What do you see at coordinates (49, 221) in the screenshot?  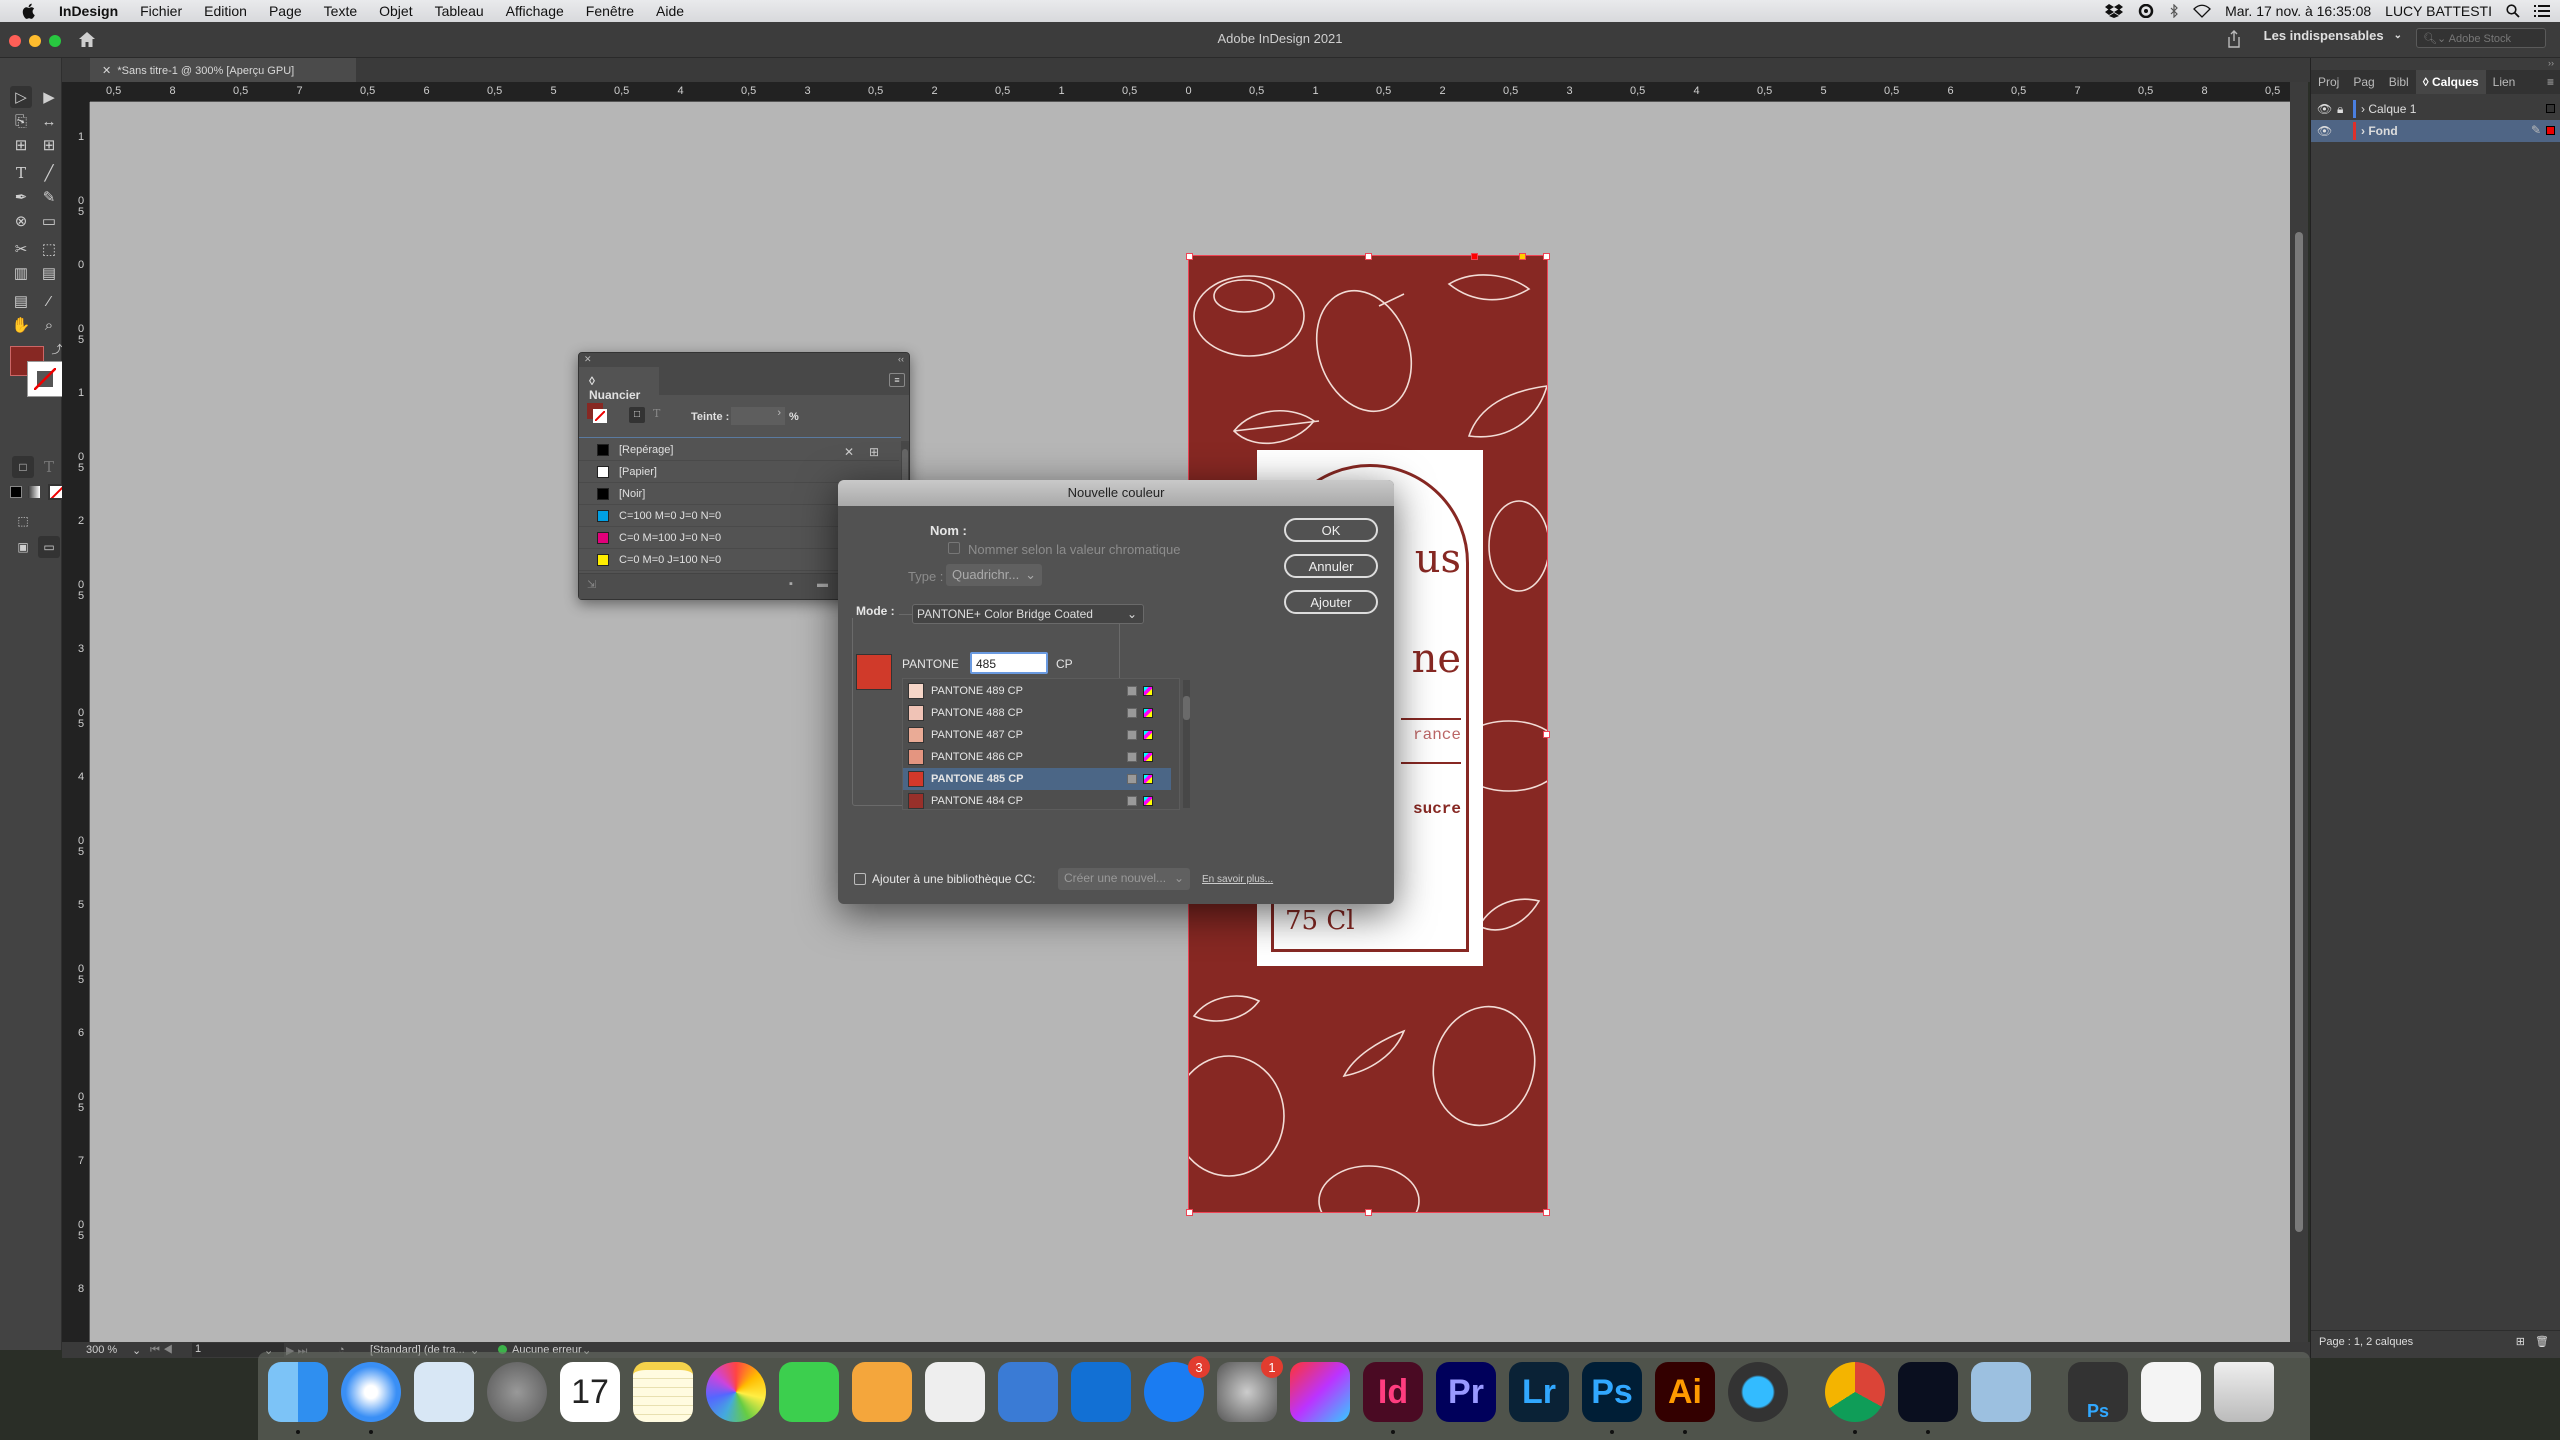 I see `rectangle-tool-icon: ▭` at bounding box center [49, 221].